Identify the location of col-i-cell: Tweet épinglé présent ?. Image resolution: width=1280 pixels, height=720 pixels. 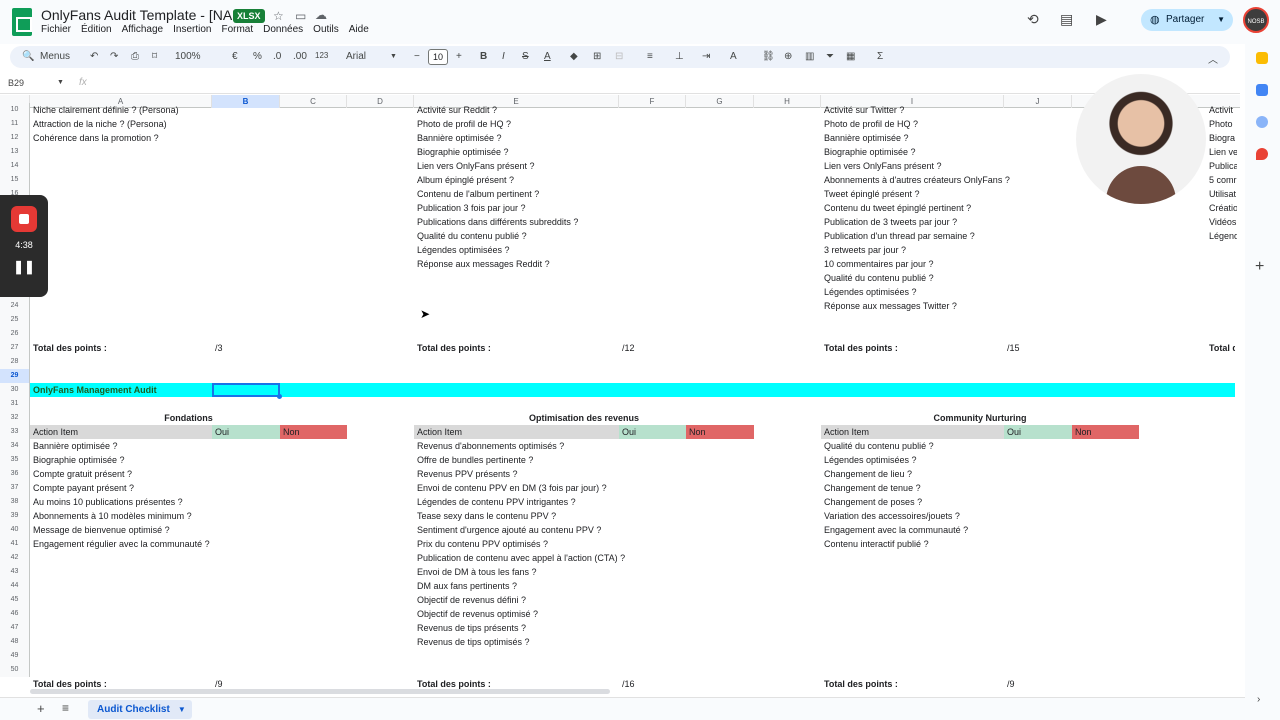
(872, 194).